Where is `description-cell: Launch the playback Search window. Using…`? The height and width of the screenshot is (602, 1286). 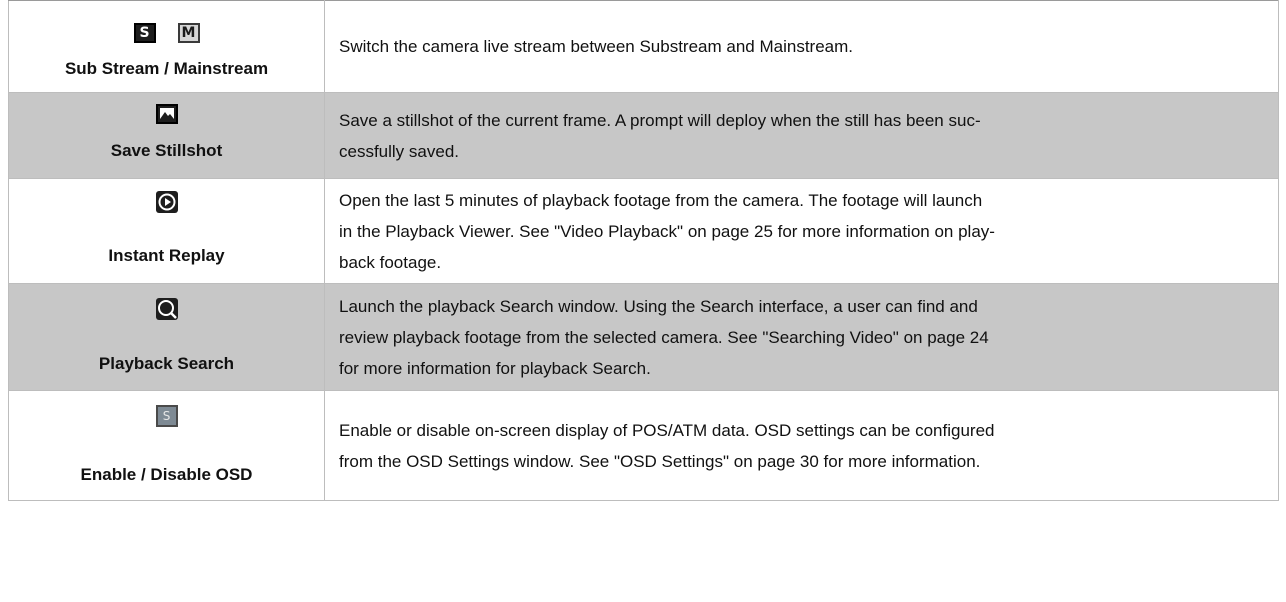
description-cell: Launch the playback Search window. Using… is located at coordinates (801, 337).